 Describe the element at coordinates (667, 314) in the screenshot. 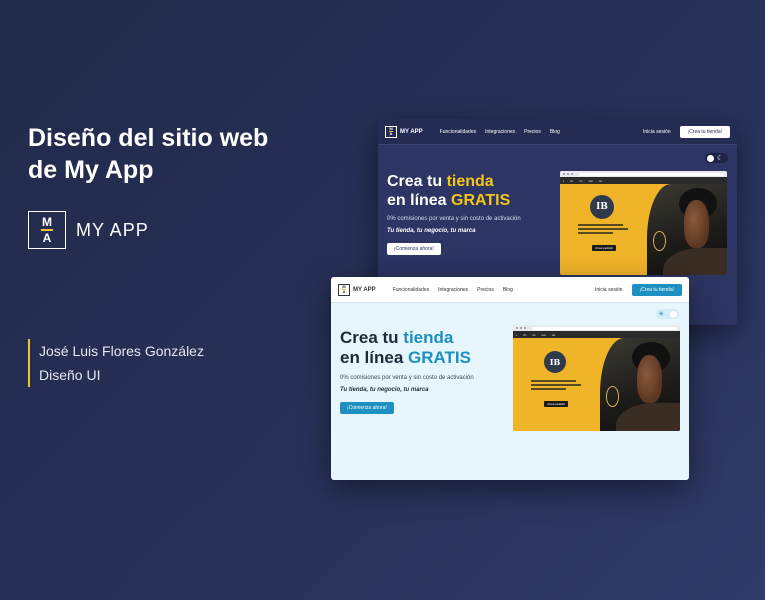

I see `theme-toggle: ☀` at that location.